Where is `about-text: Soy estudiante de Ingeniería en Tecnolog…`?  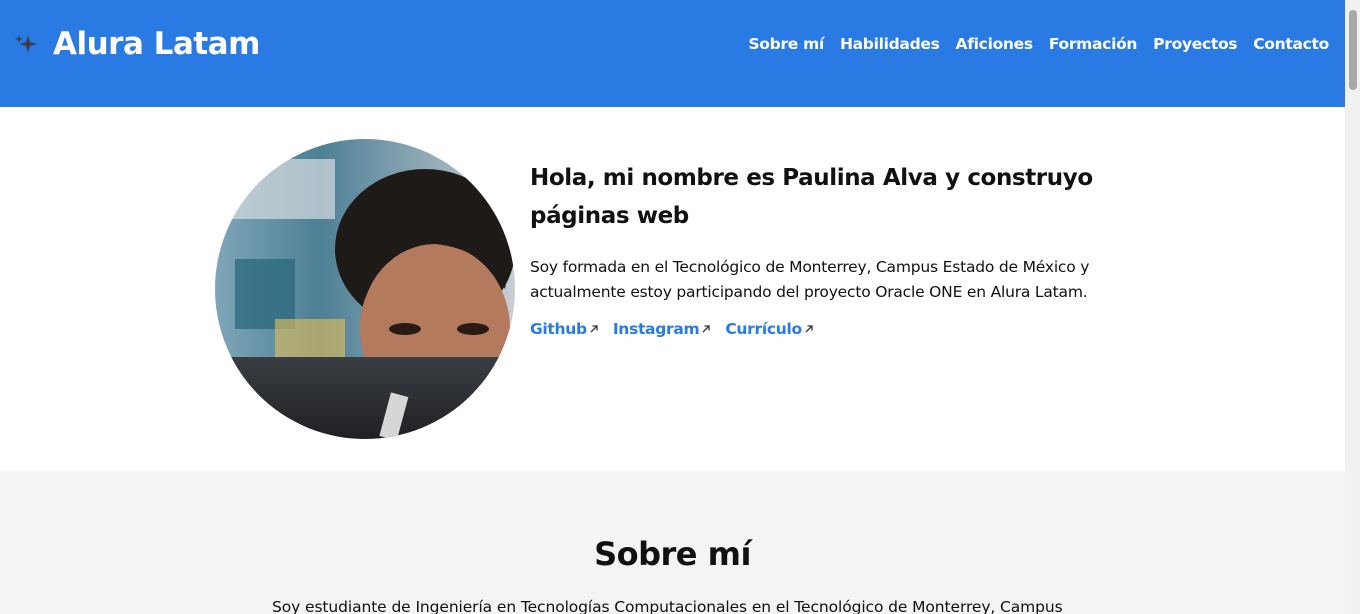 about-text: Soy estudiante de Ingeniería en Tecnolog… is located at coordinates (667, 606).